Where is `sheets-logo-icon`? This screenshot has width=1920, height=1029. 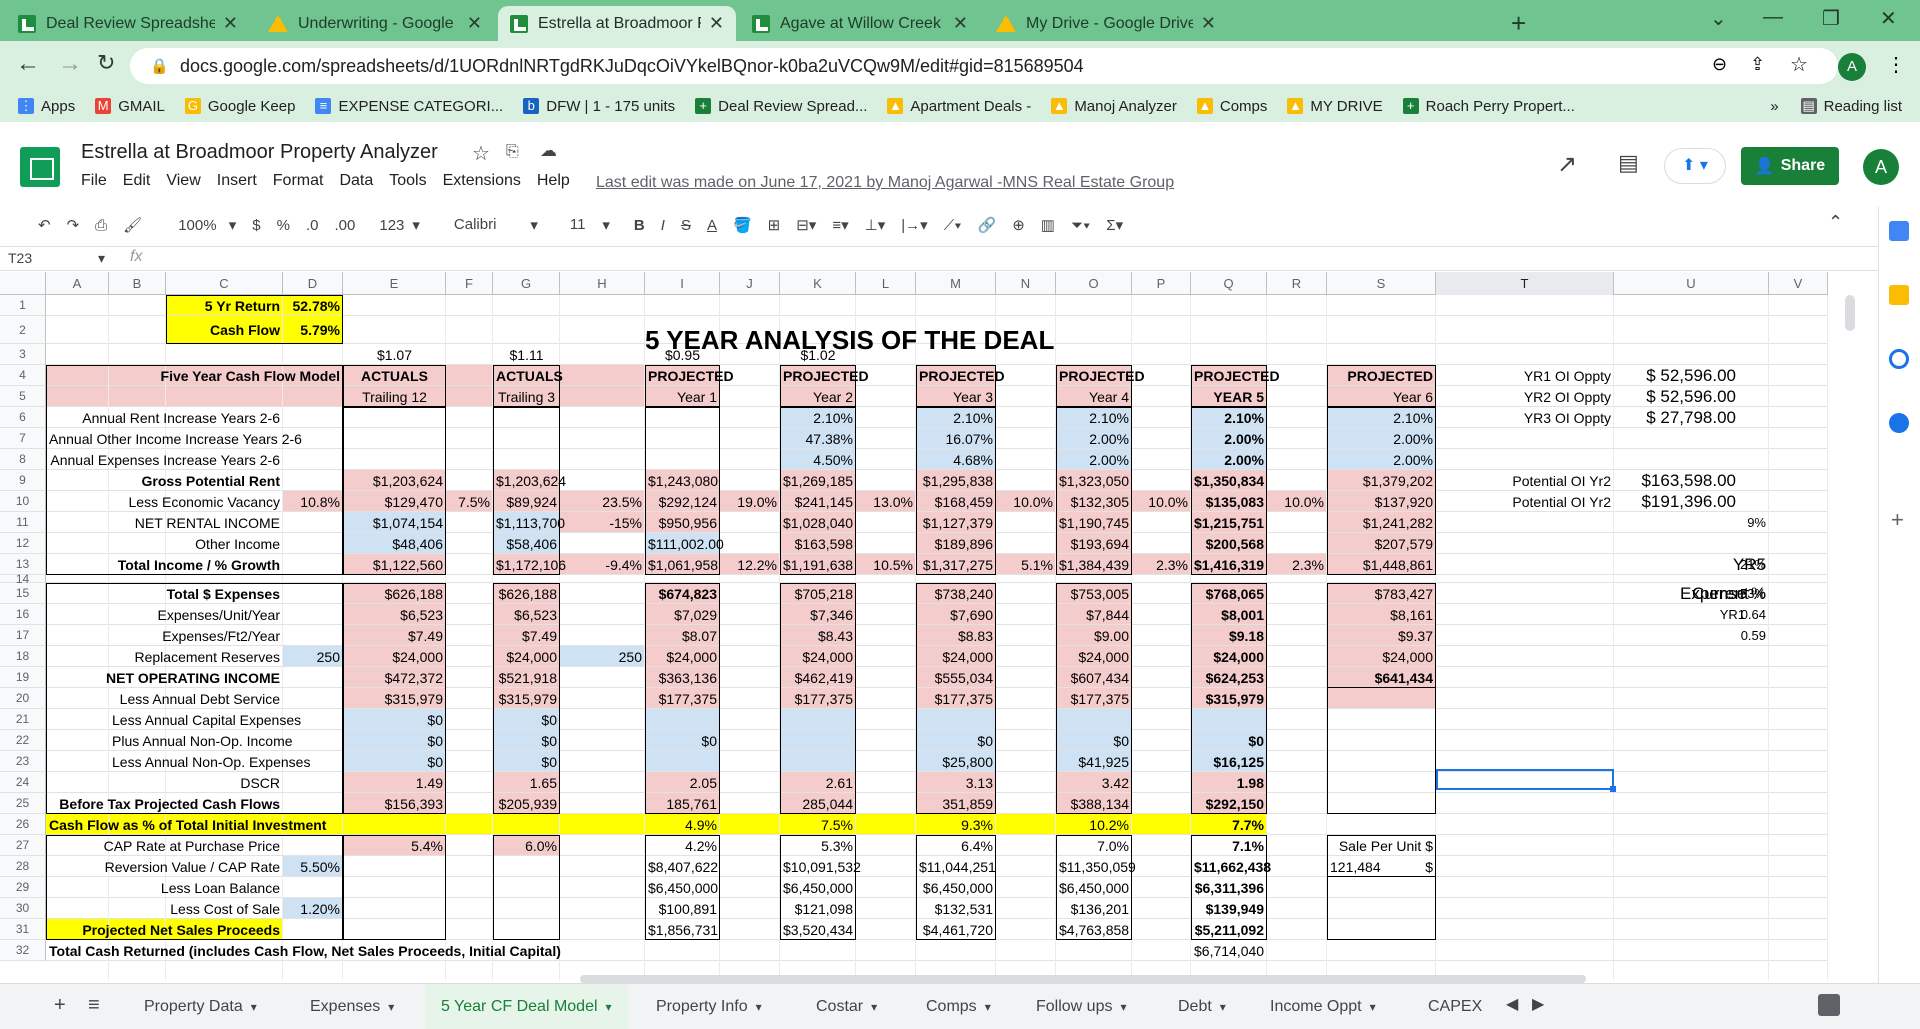 sheets-logo-icon is located at coordinates (40, 167).